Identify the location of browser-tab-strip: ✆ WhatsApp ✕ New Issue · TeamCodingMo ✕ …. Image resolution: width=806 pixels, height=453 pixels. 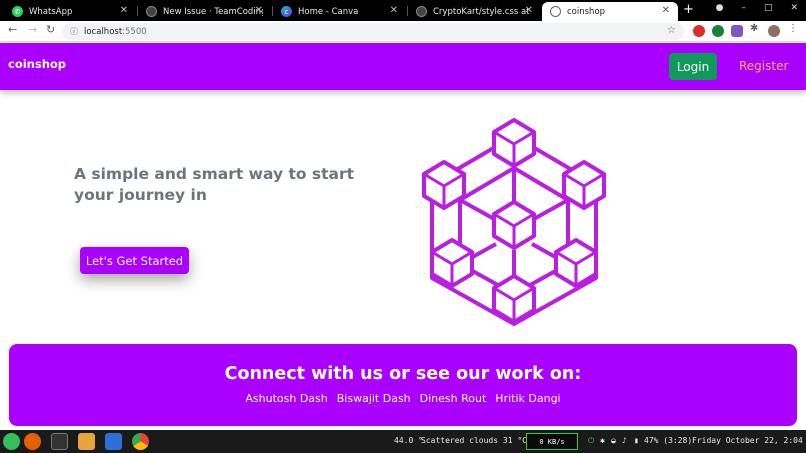
(403, 10).